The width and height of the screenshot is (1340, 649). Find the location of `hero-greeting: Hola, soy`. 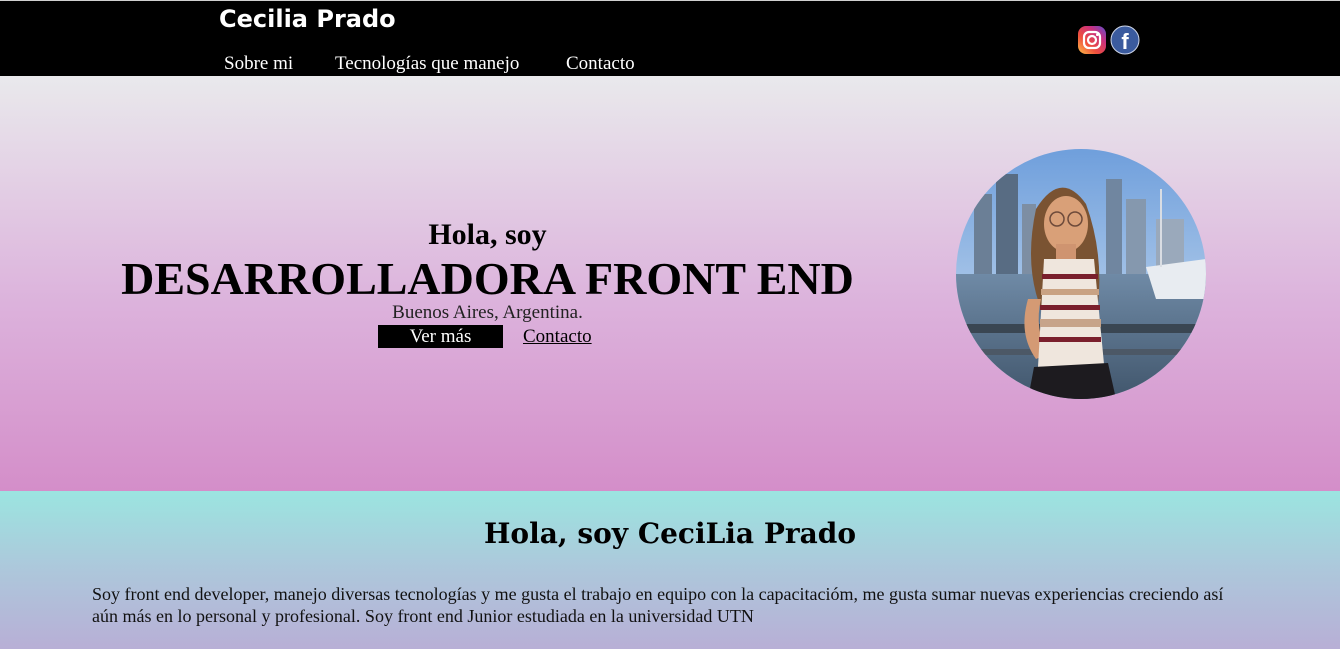

hero-greeting: Hola, soy is located at coordinates (487, 234).